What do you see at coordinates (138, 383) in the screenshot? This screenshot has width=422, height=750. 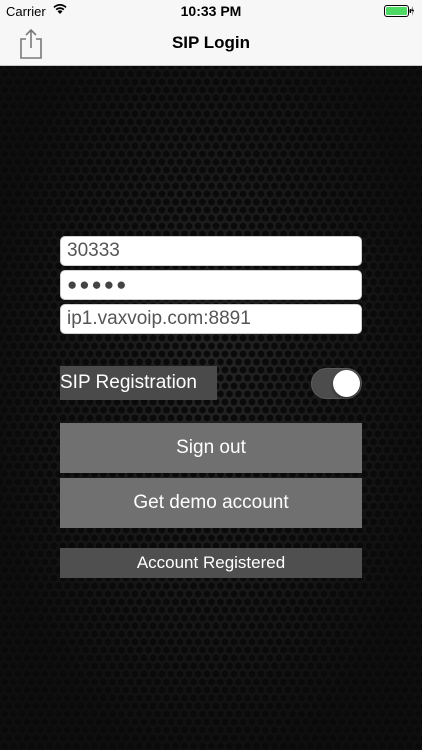 I see `sip-registration-label: SIP Registration` at bounding box center [138, 383].